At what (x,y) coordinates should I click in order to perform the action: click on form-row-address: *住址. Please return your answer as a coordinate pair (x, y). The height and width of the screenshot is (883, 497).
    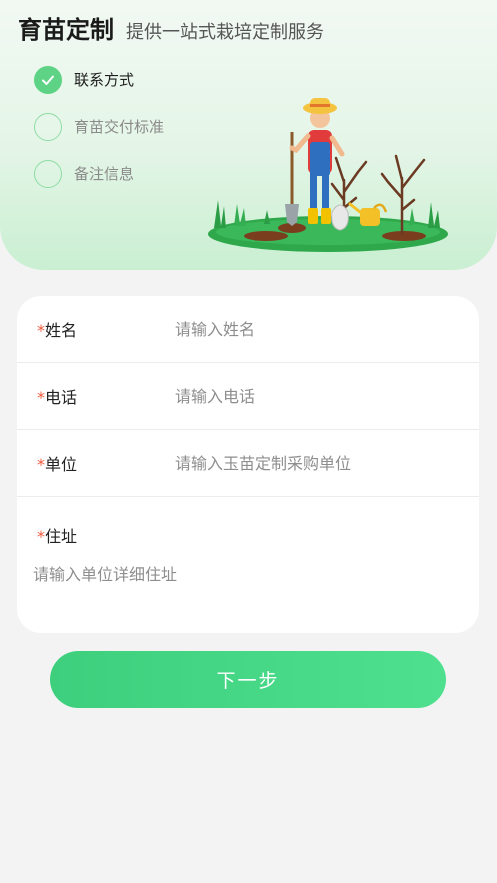
    Looking at the image, I should click on (248, 564).